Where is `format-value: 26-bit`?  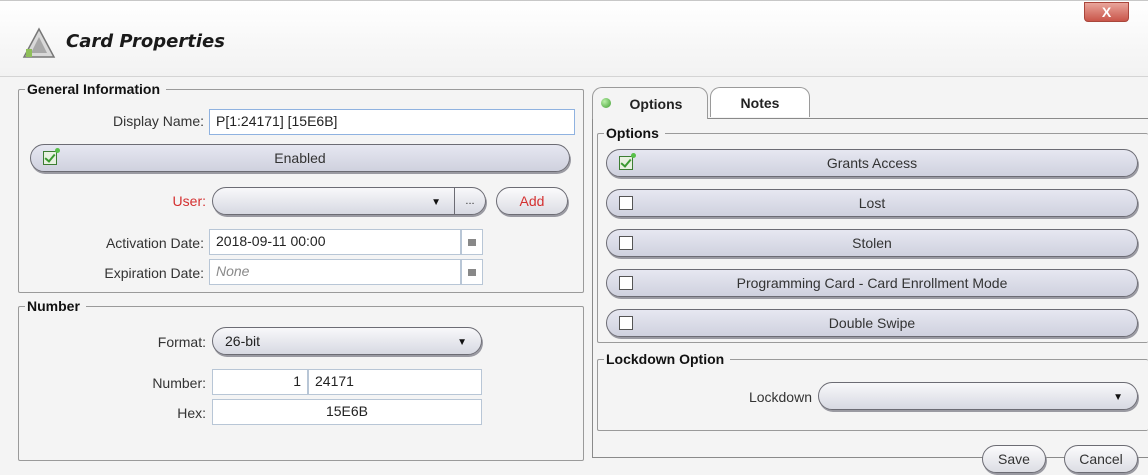 format-value: 26-bit is located at coordinates (243, 341).